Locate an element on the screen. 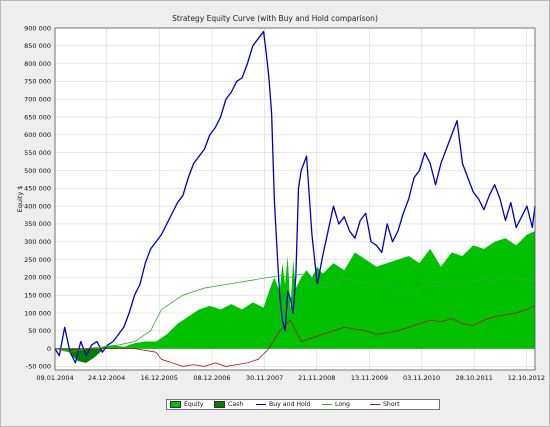 Image resolution: width=550 pixels, height=427 pixels. legend-label: Short is located at coordinates (391, 404).